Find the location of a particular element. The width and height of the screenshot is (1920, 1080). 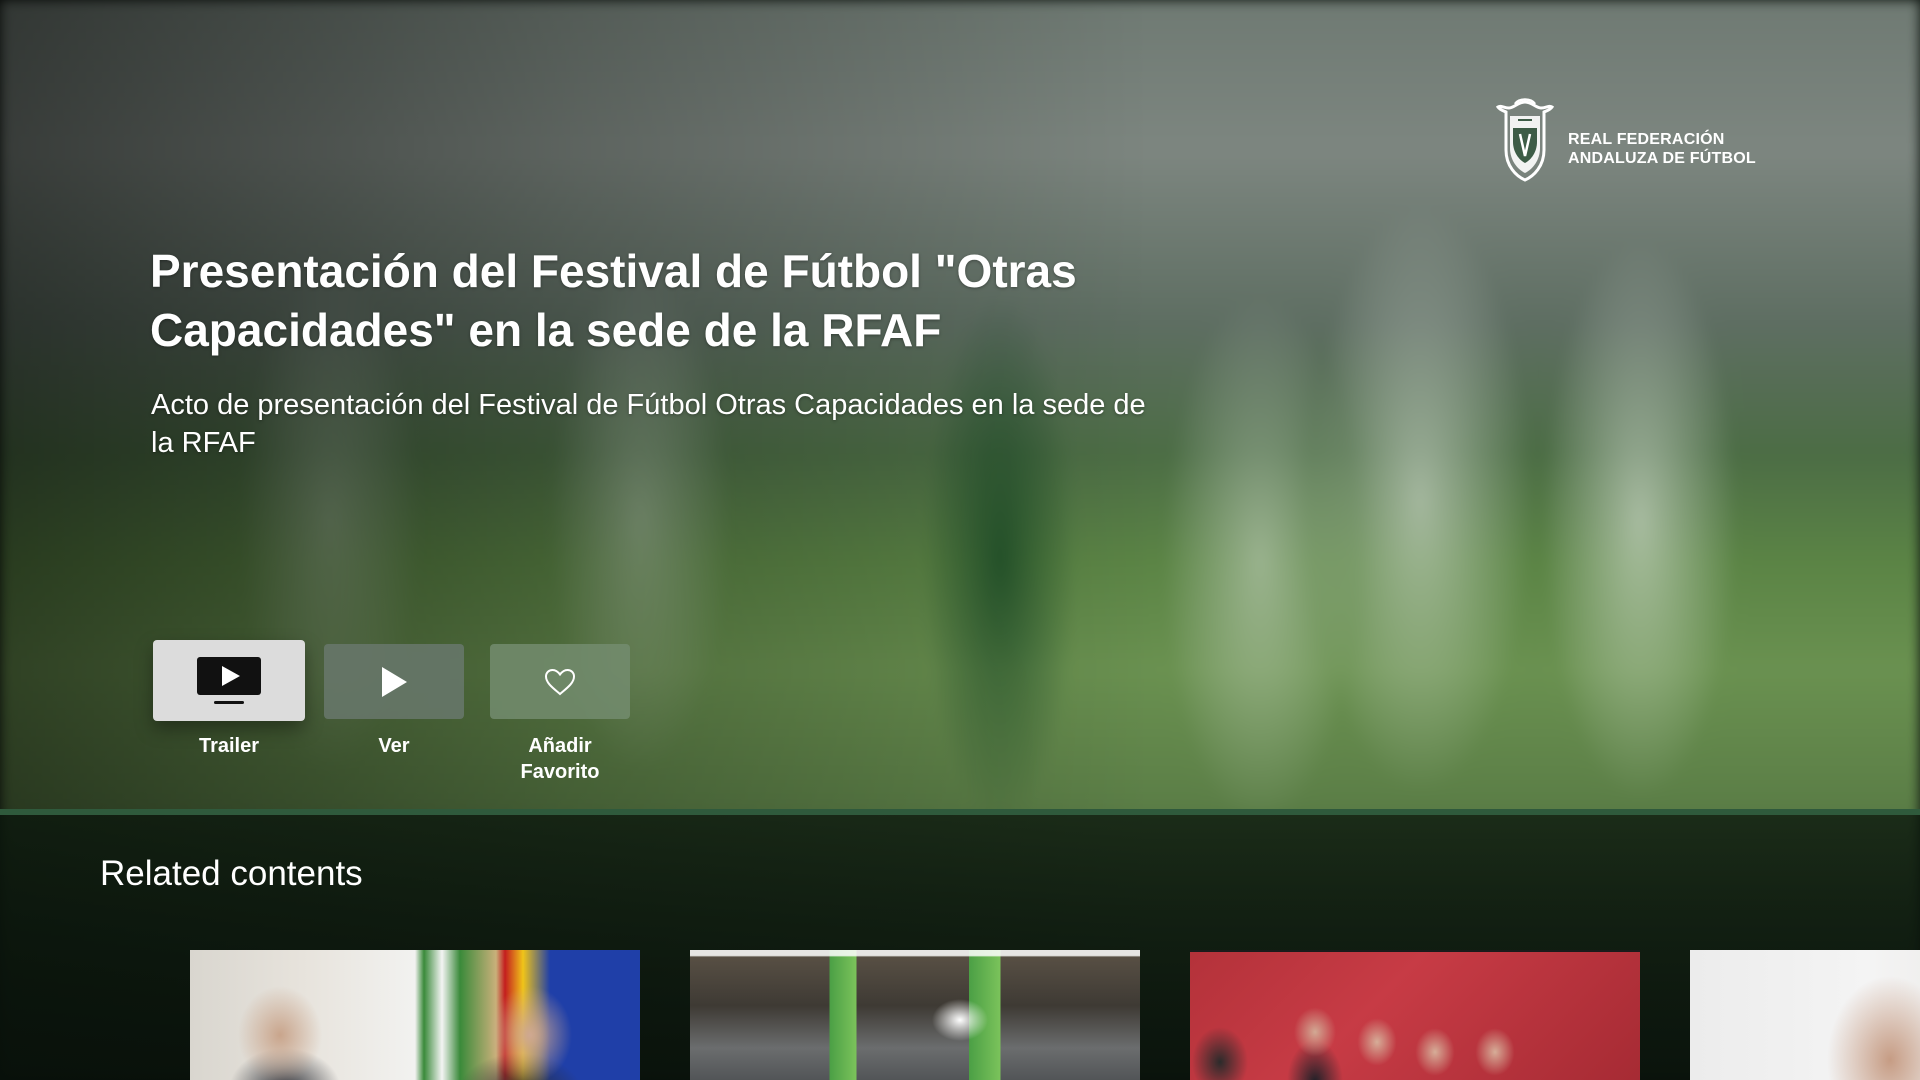

heart-icon is located at coordinates (560, 681).